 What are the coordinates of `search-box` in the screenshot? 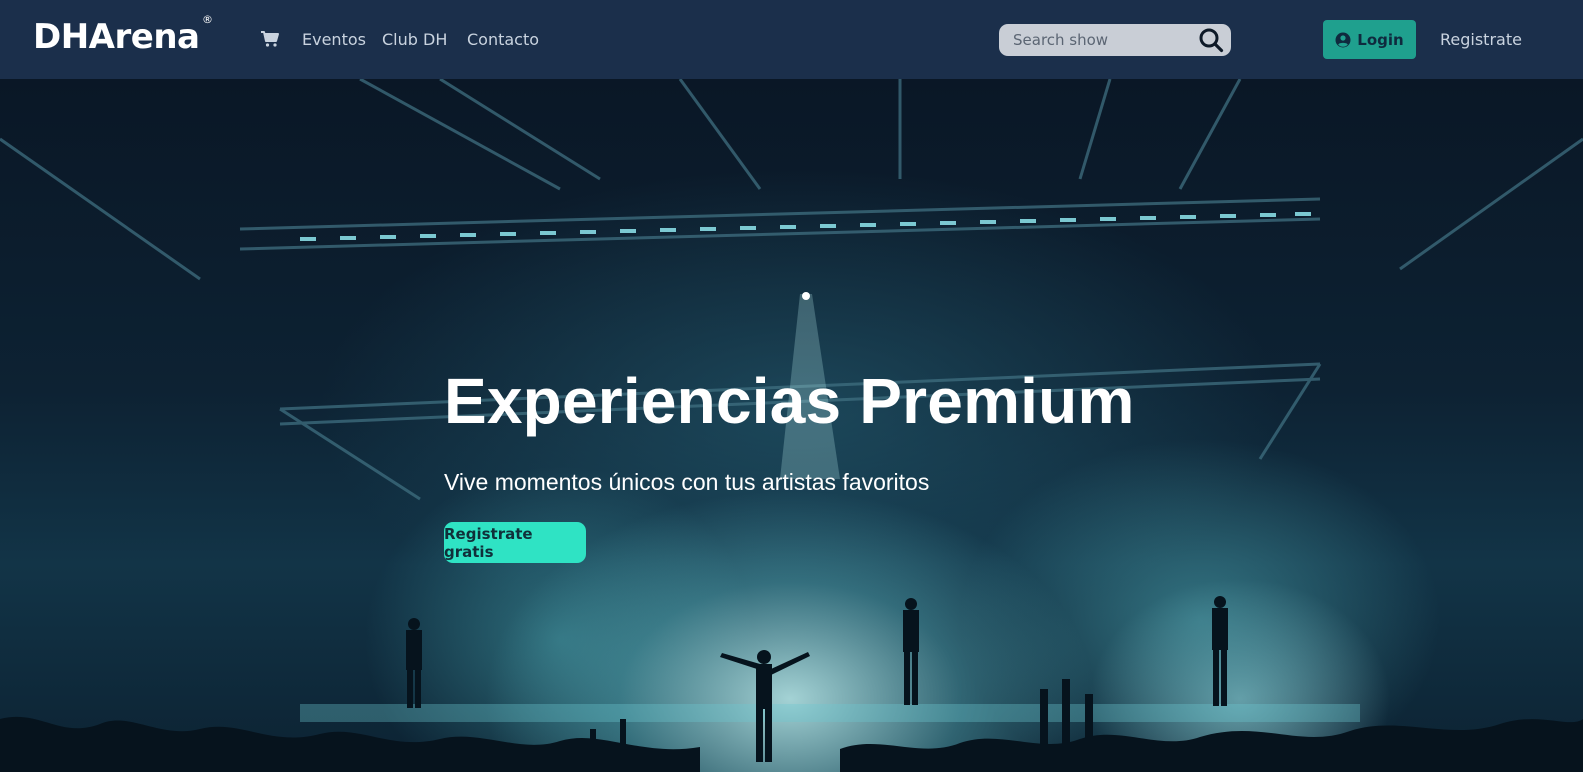 It's located at (1115, 40).